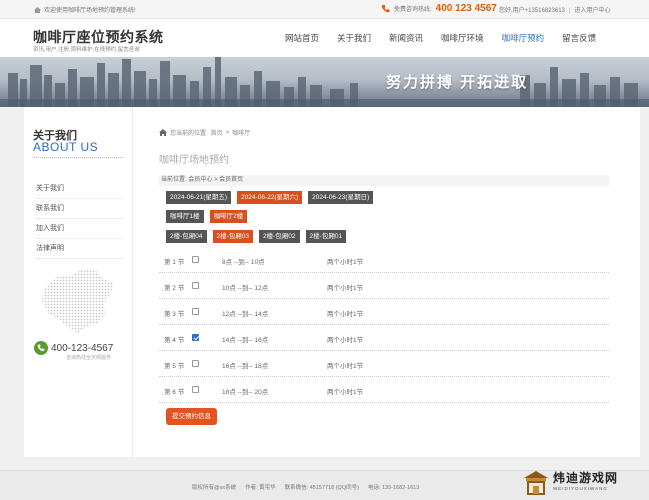  I want to click on watermark: 炜迪游戏网 WEIDIYOUXIWANG, so click(584, 483).